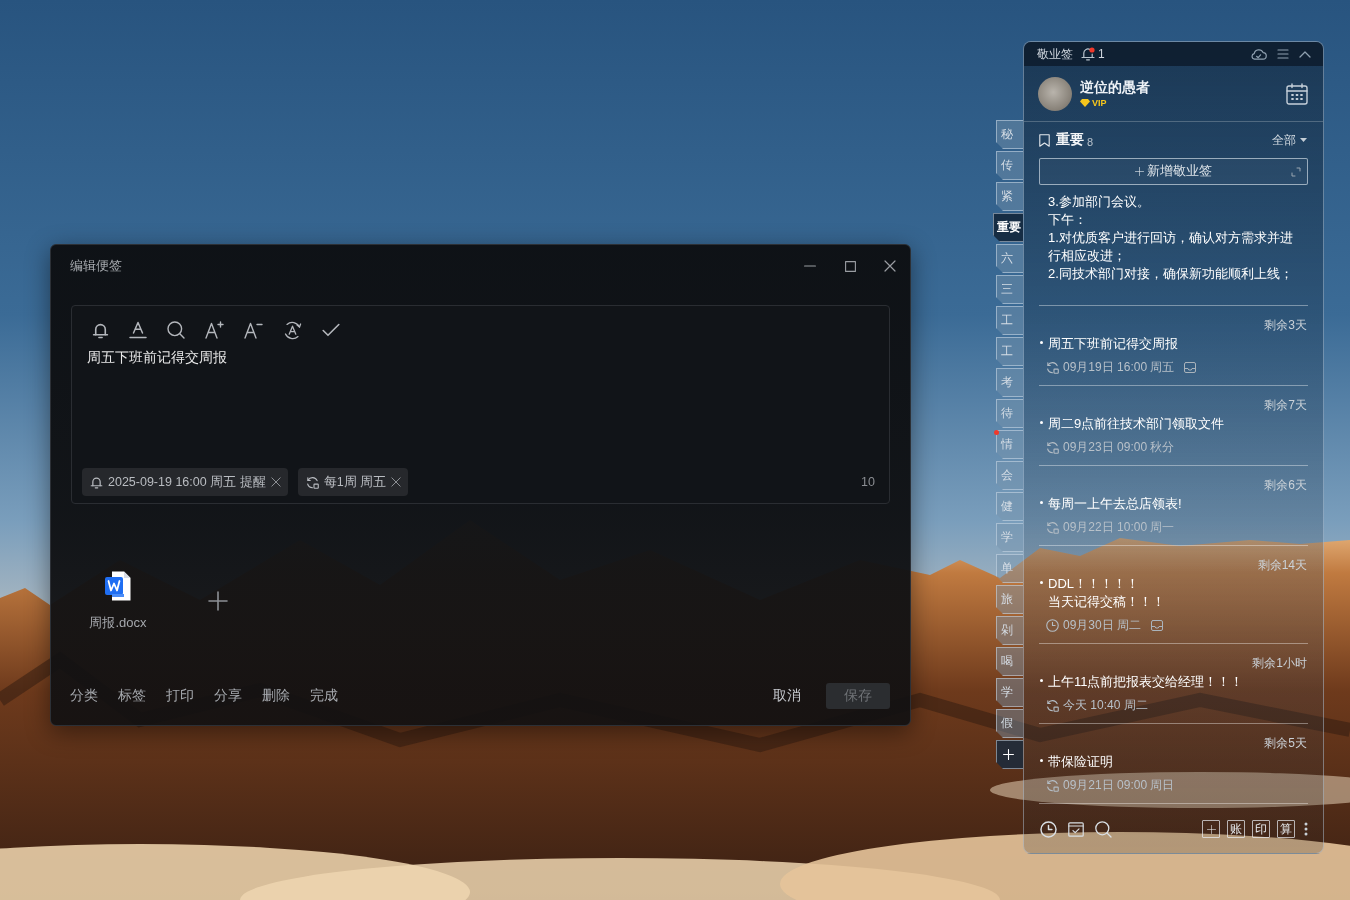  Describe the element at coordinates (324, 696) in the screenshot. I see `footer-action: 完成` at that location.